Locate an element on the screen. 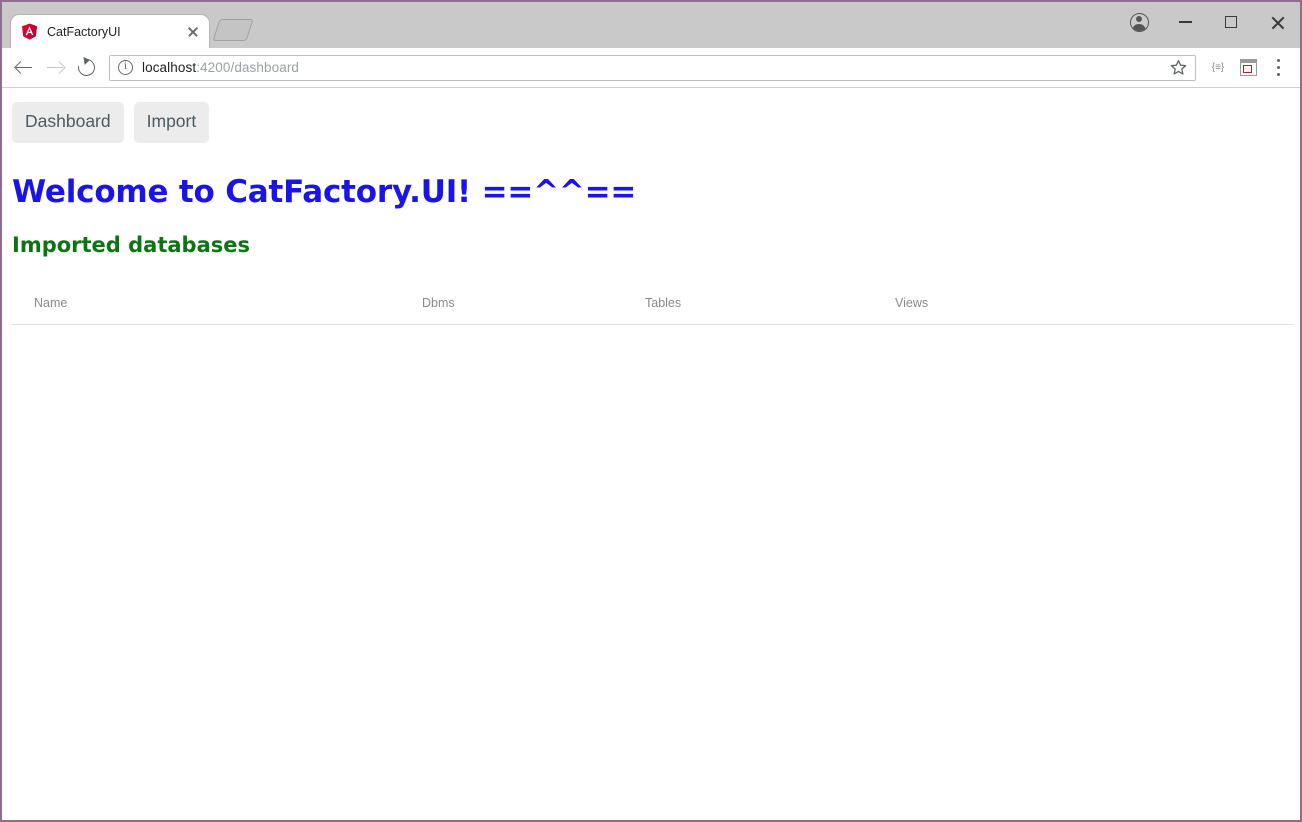 The image size is (1302, 822). app-navigation: Dashboard Import is located at coordinates (651, 115).